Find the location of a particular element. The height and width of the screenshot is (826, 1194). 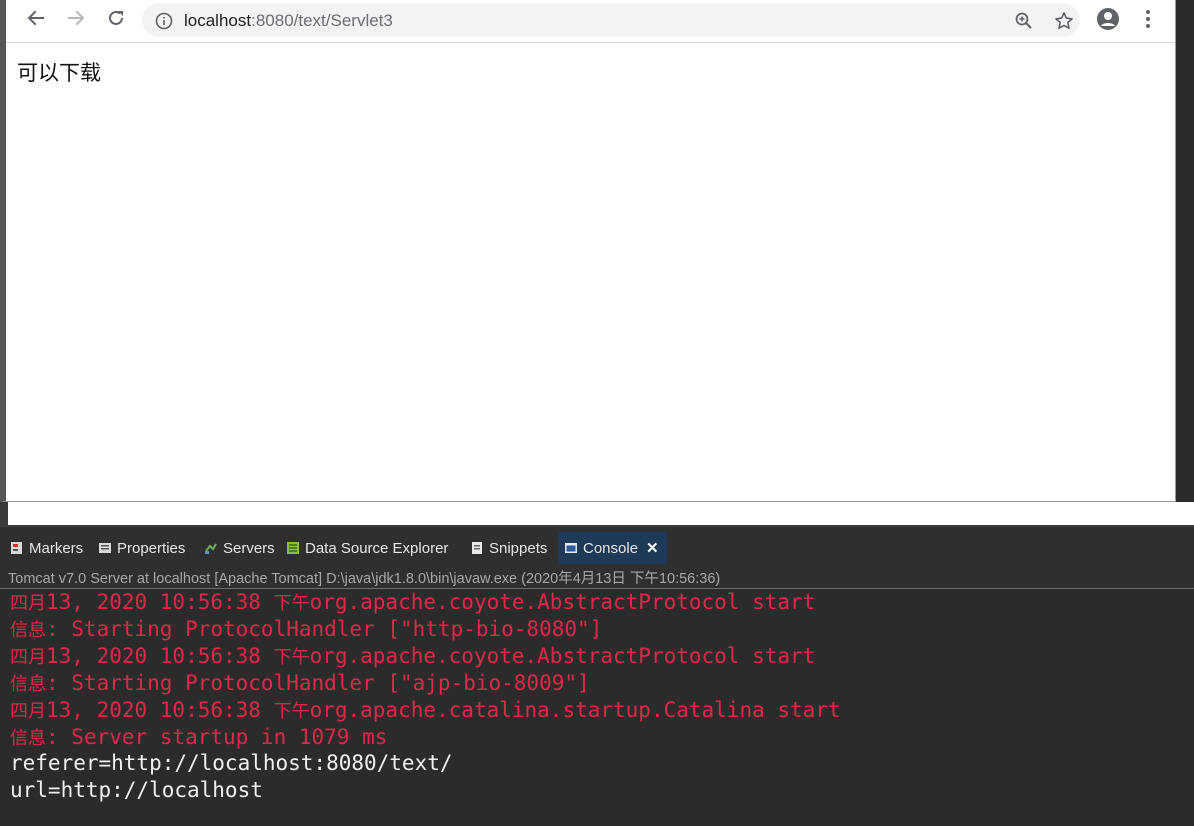

url-host: localhost is located at coordinates (218, 20).